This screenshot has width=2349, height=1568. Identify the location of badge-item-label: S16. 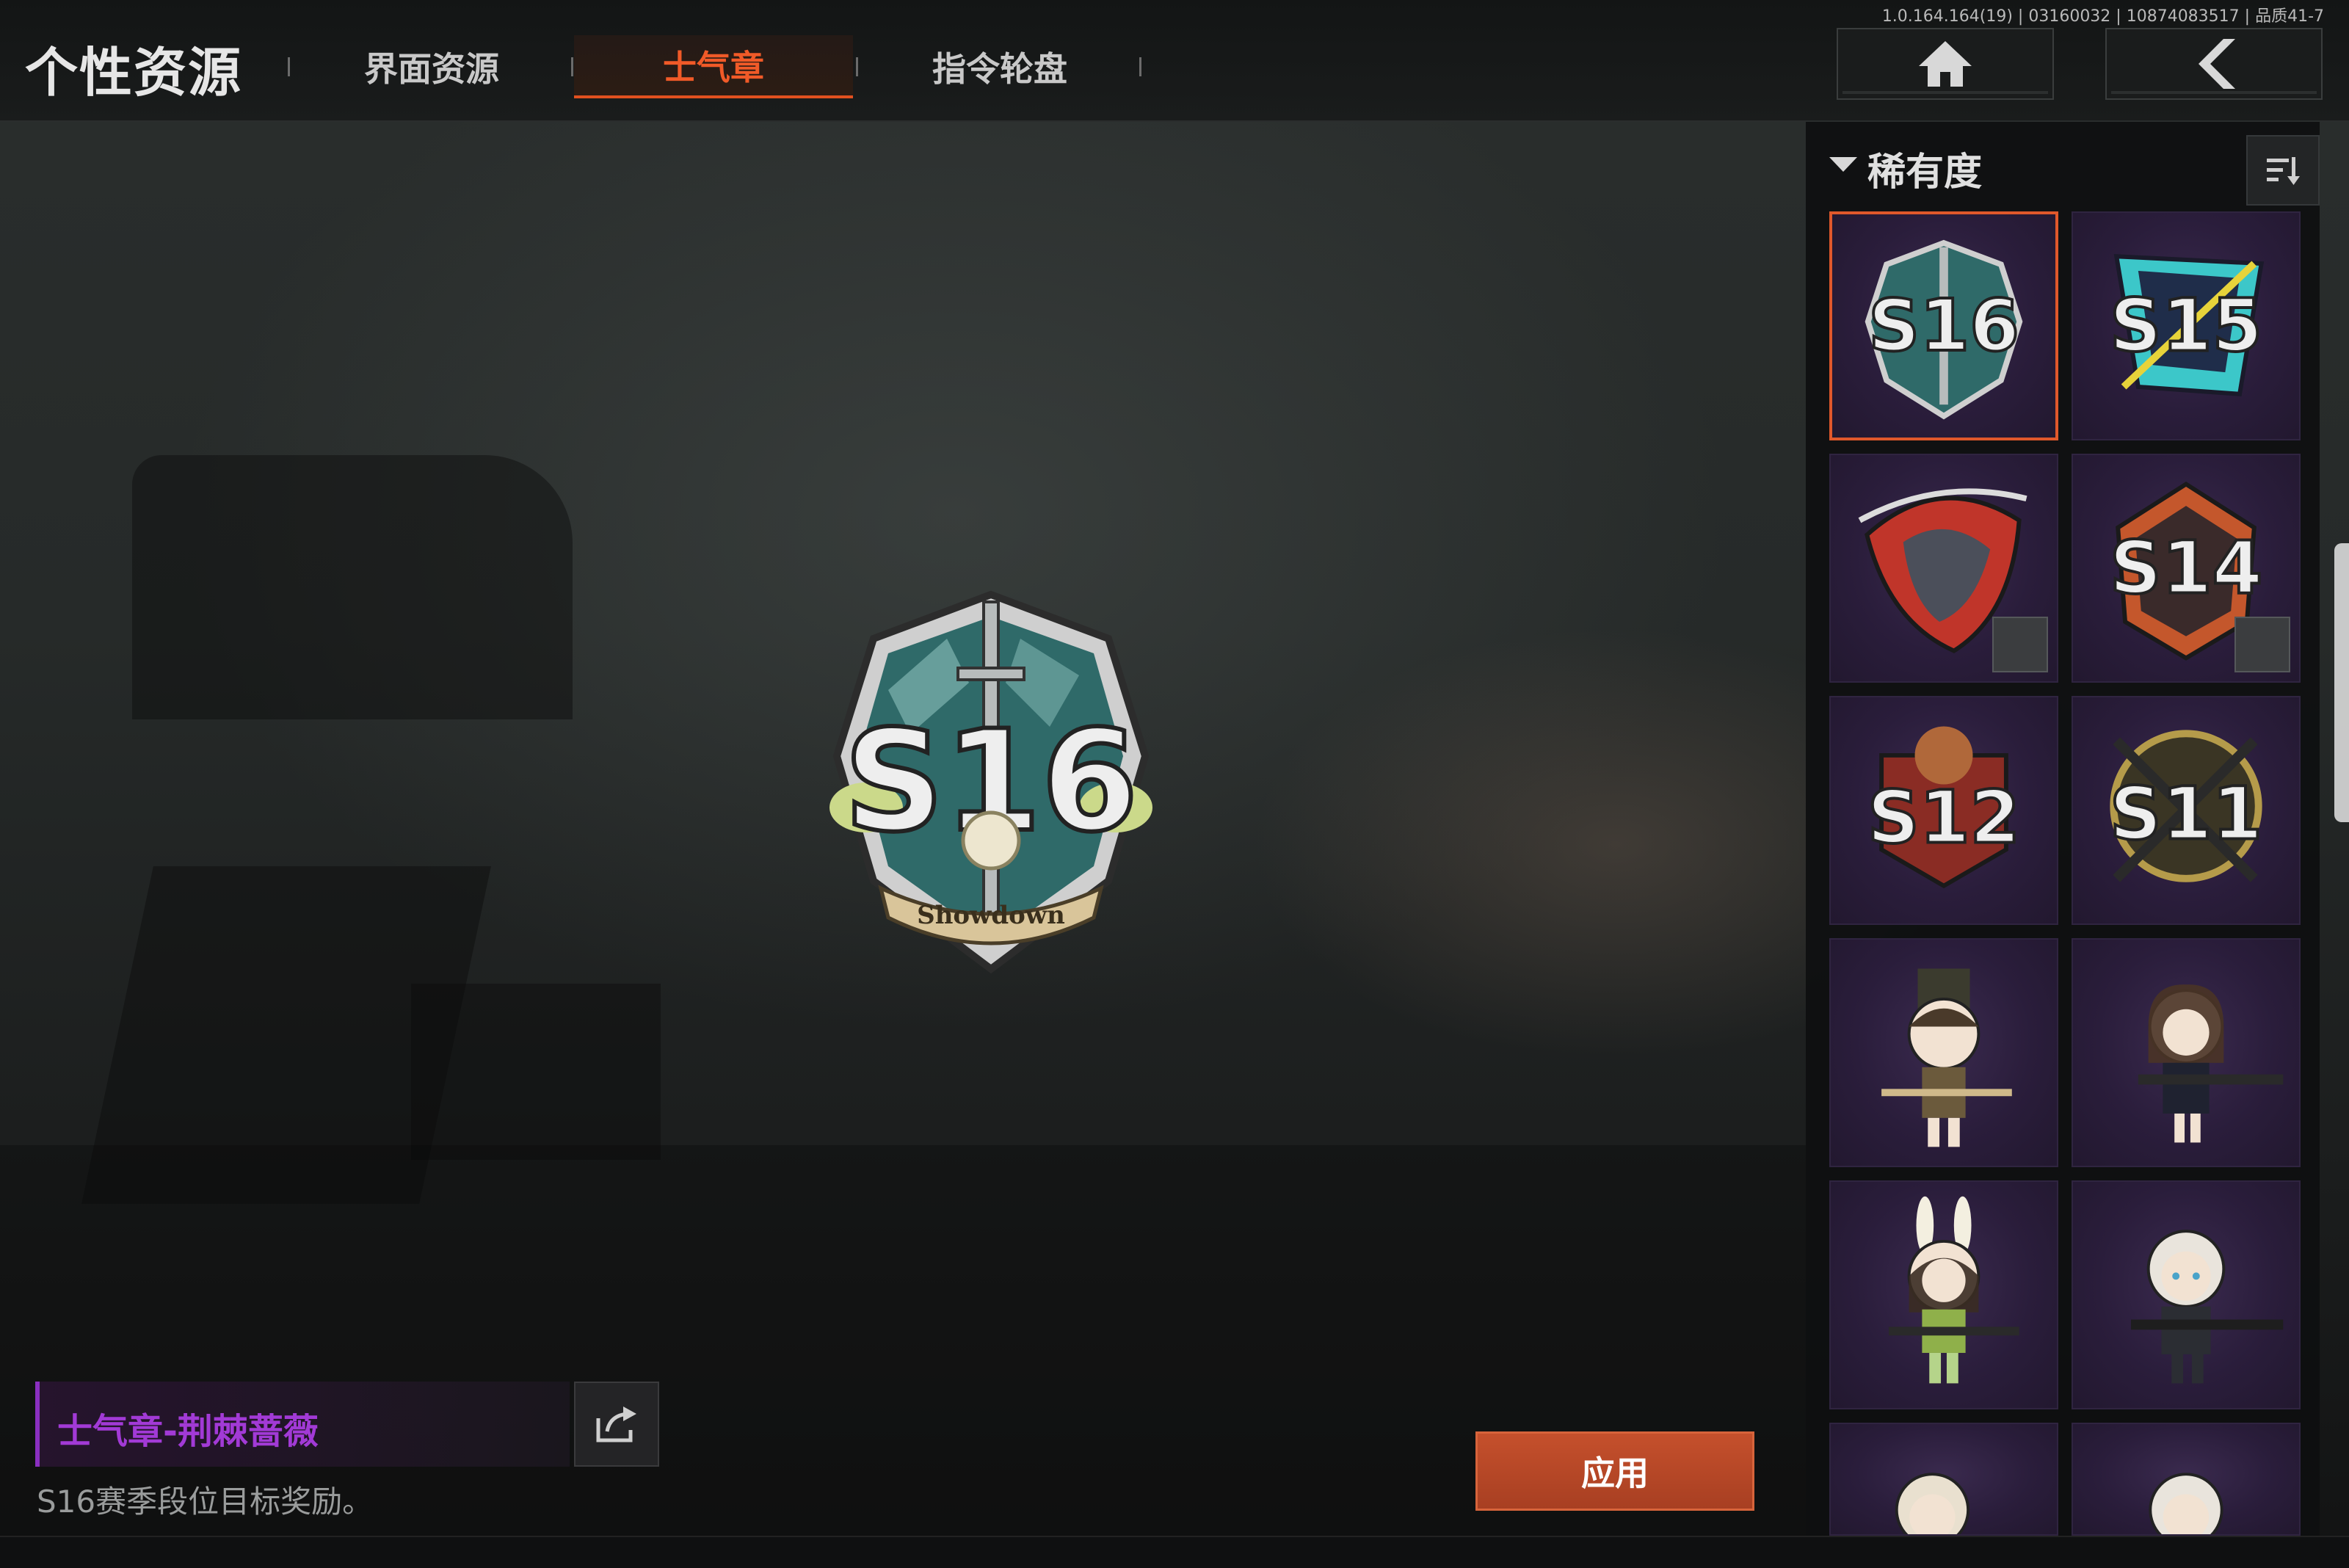
(1943, 325).